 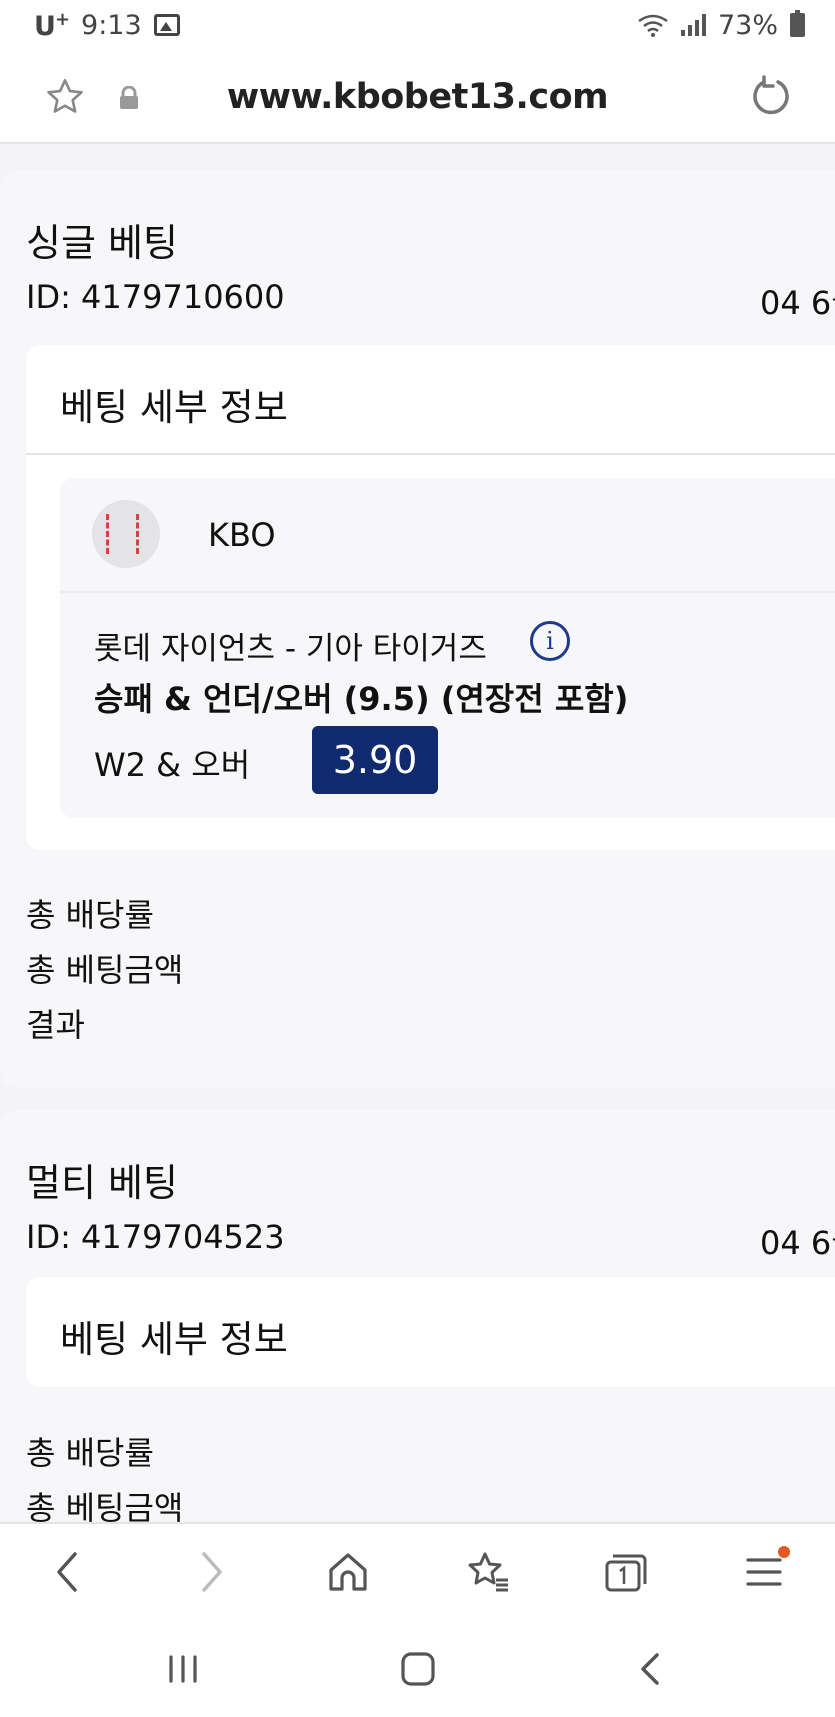 I want to click on info-icon: i, so click(x=550, y=641).